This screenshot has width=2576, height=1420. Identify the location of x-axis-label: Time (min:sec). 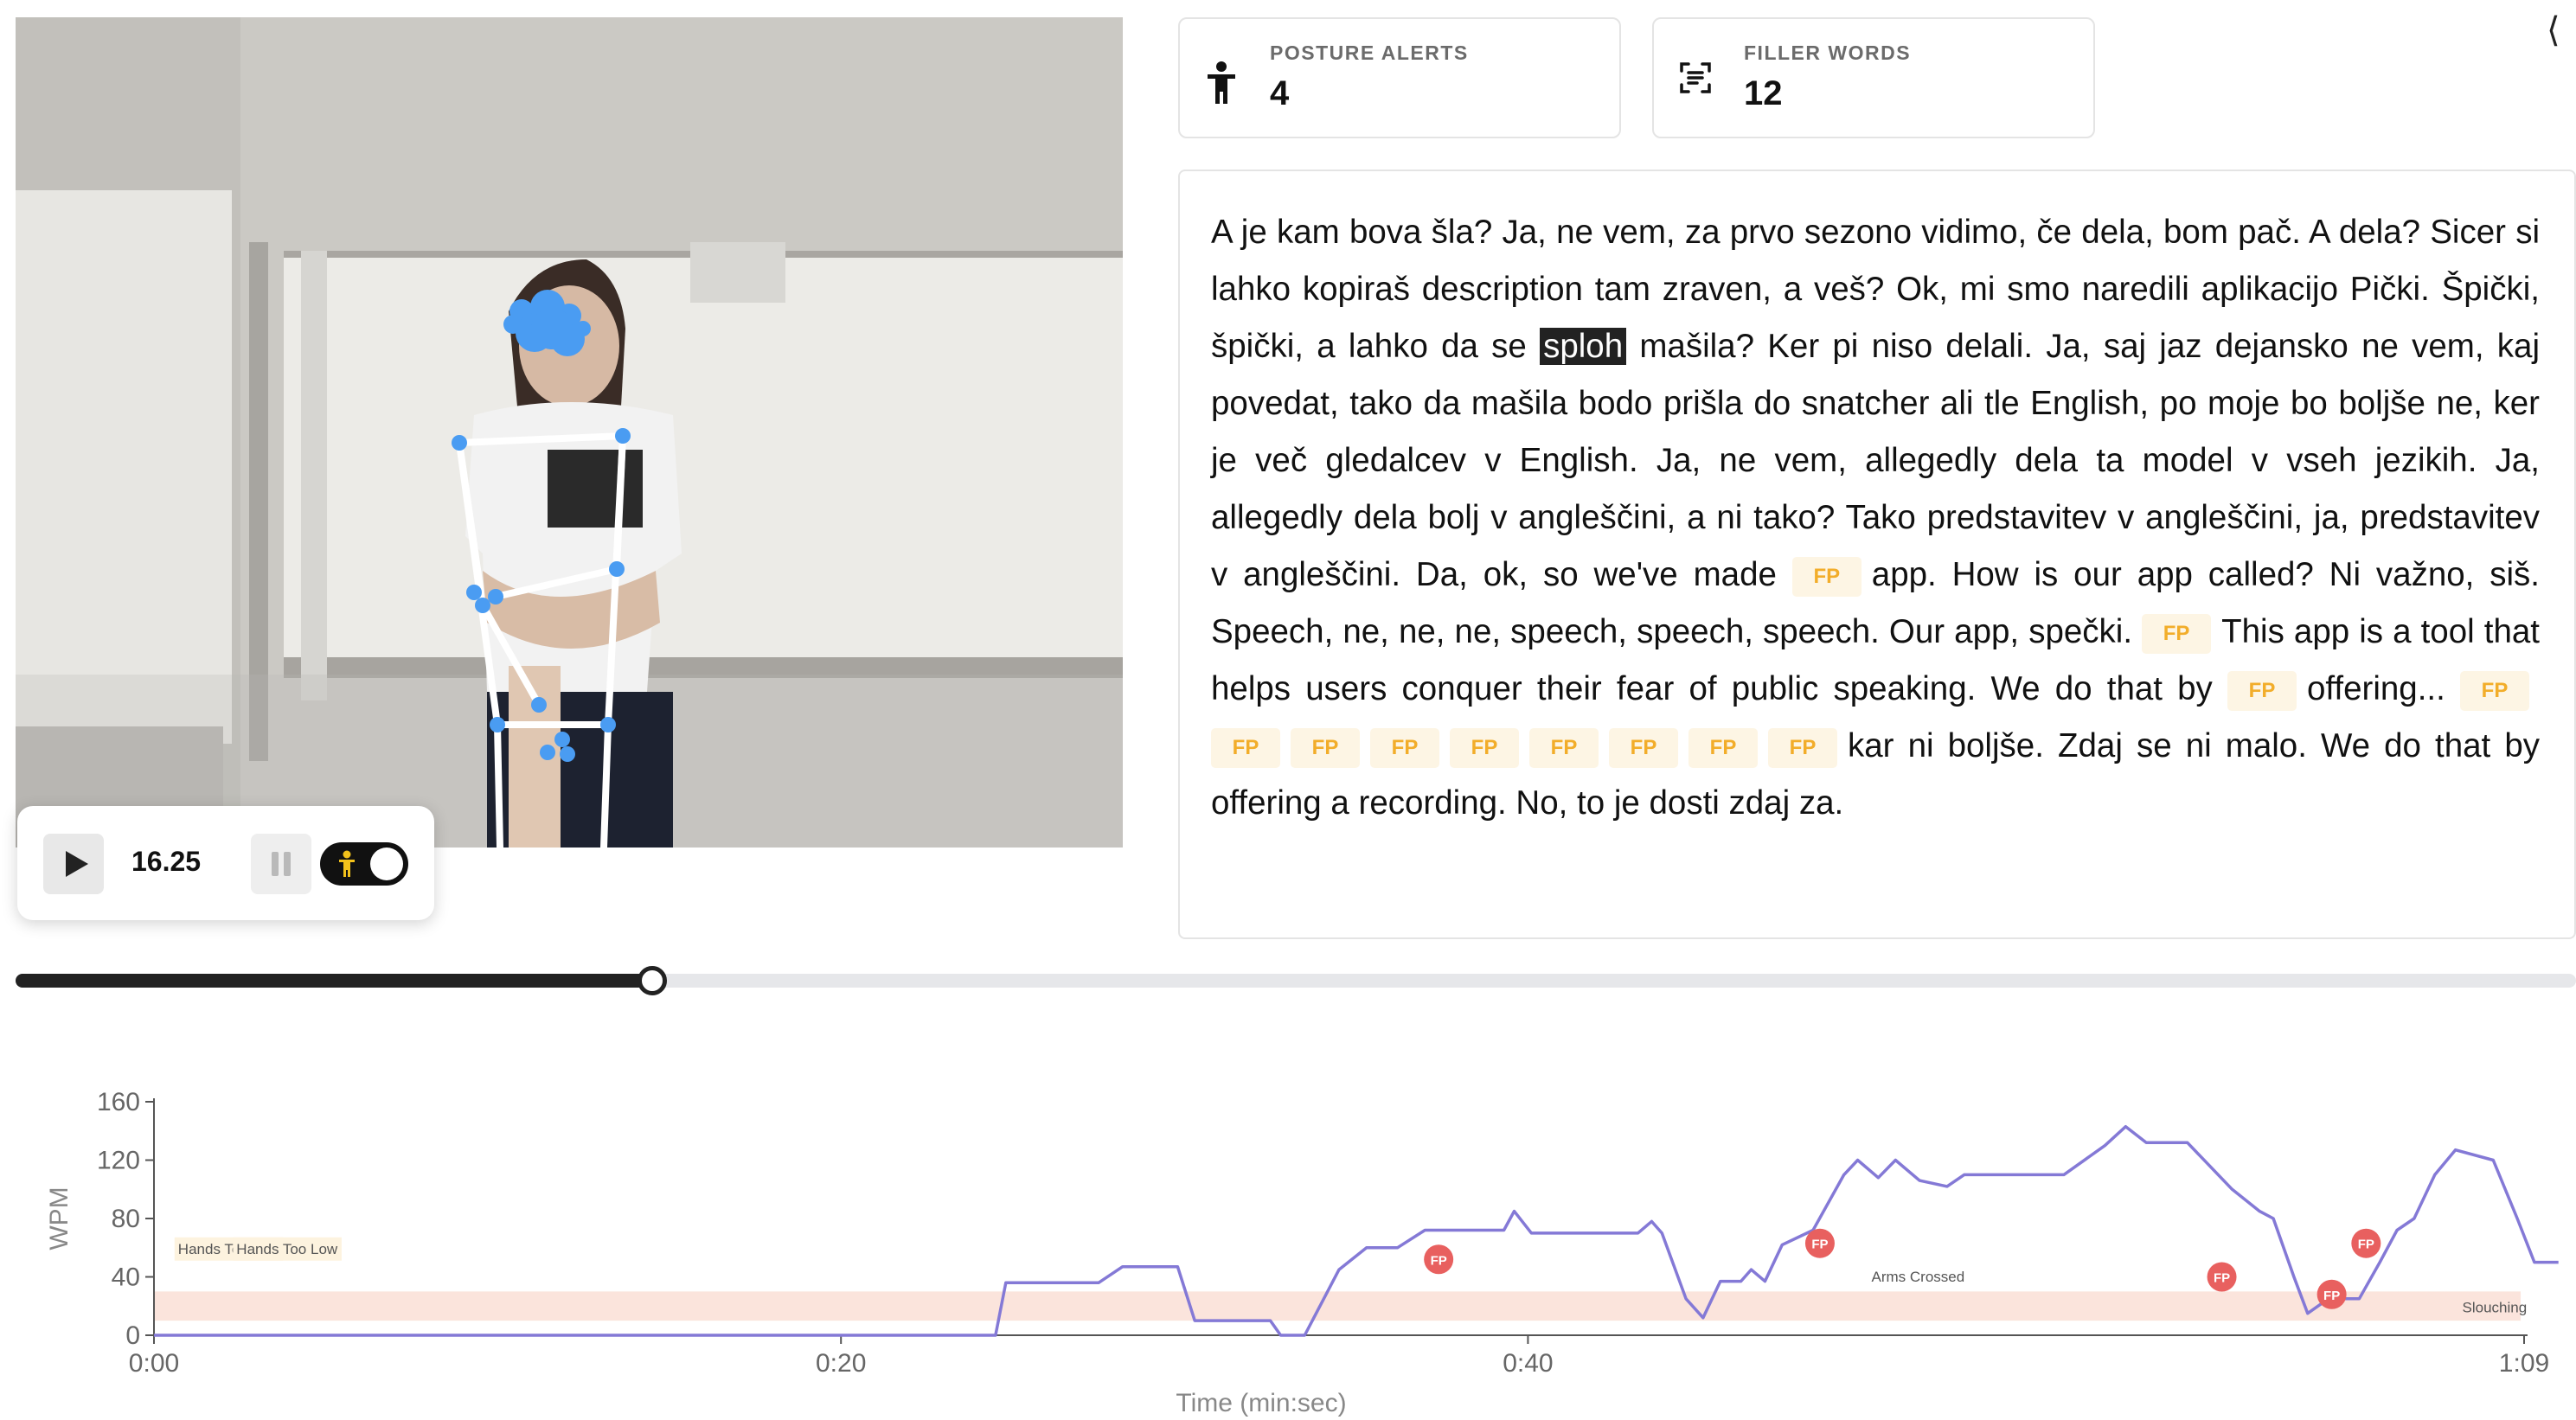
(1261, 1403).